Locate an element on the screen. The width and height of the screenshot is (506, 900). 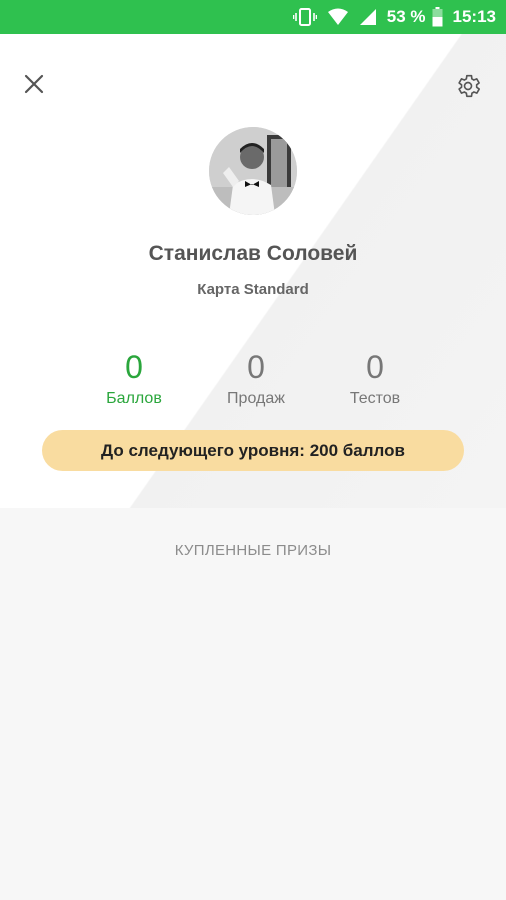
avatar is located at coordinates (253, 171).